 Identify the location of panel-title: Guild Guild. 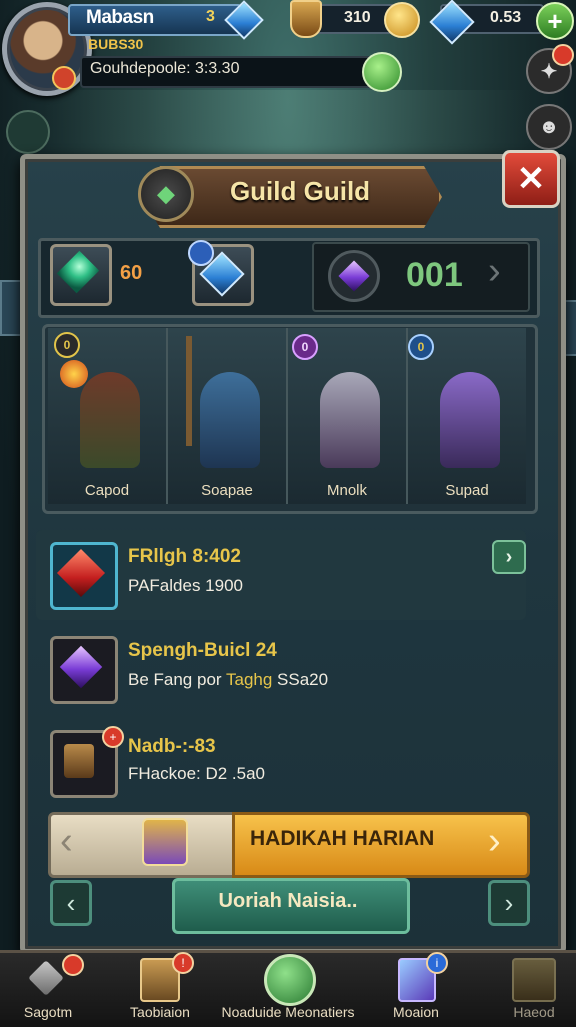
(300, 191).